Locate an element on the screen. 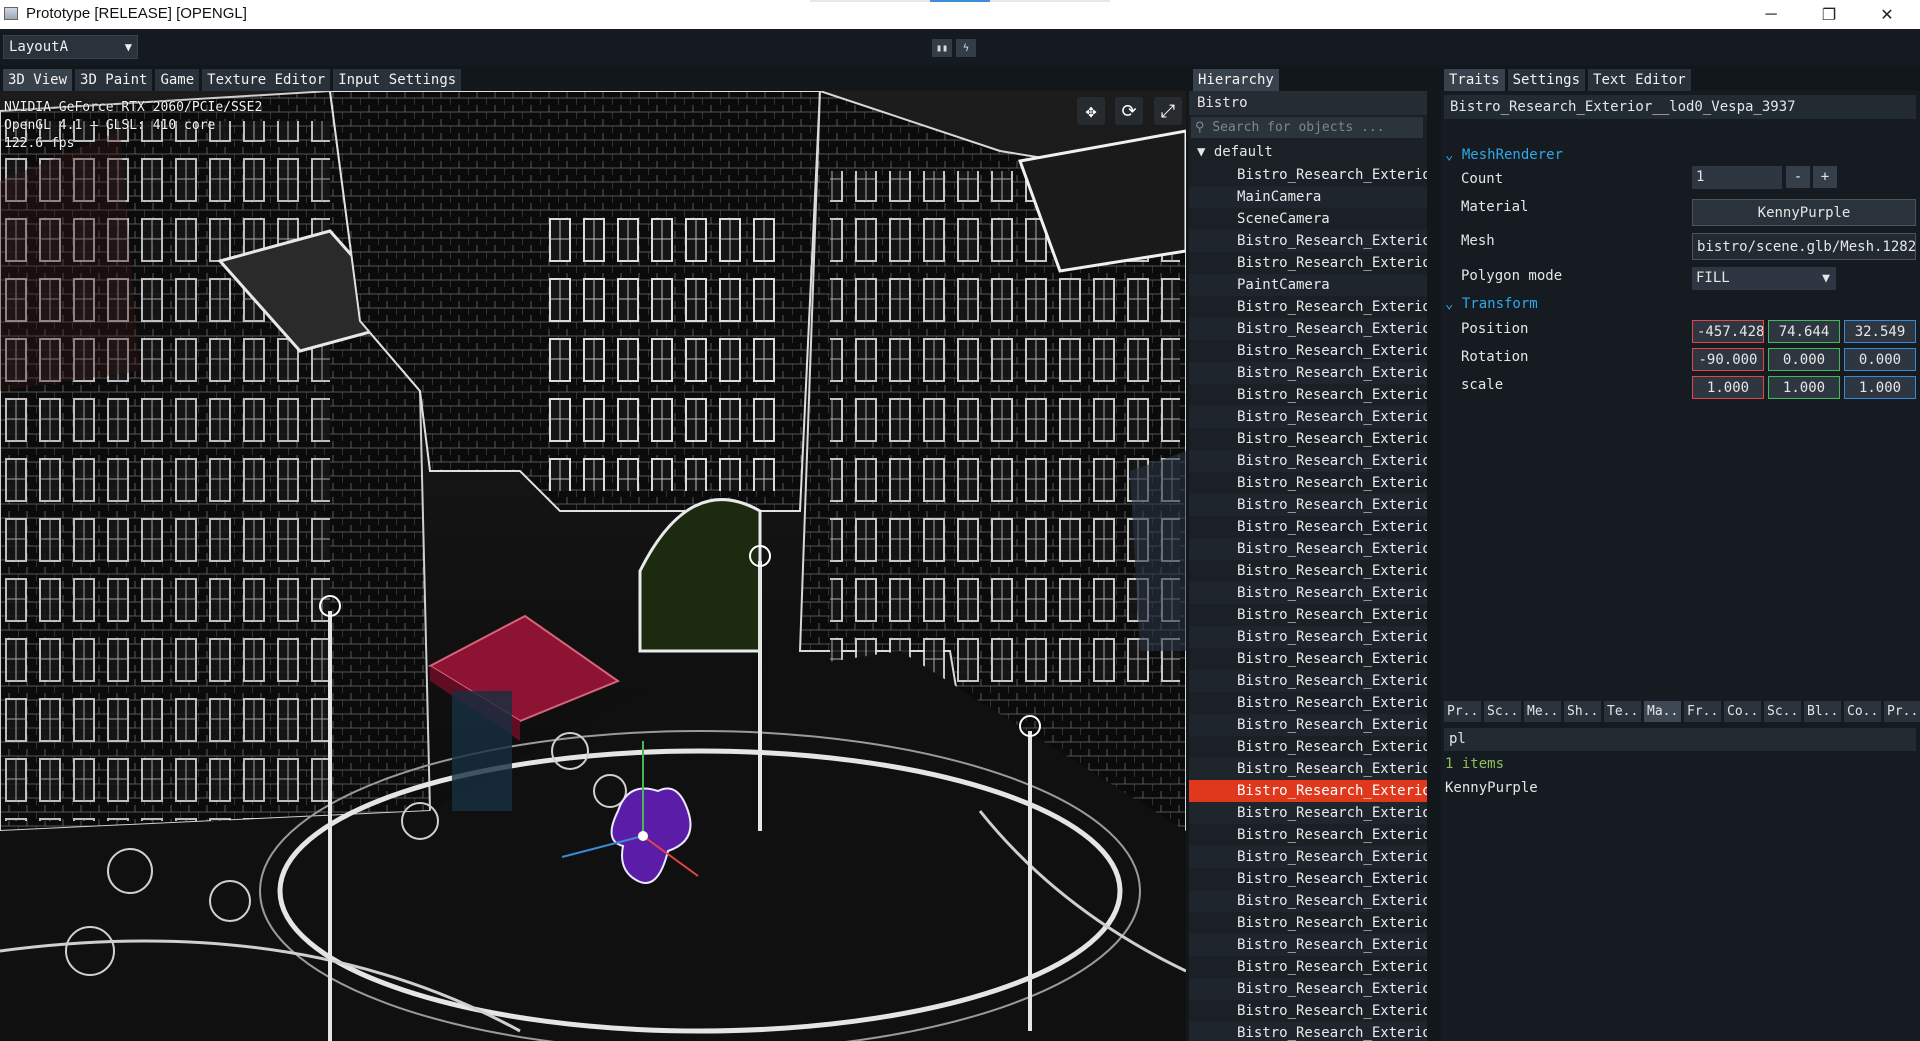  position-y-input: 74.644 is located at coordinates (1804, 331).